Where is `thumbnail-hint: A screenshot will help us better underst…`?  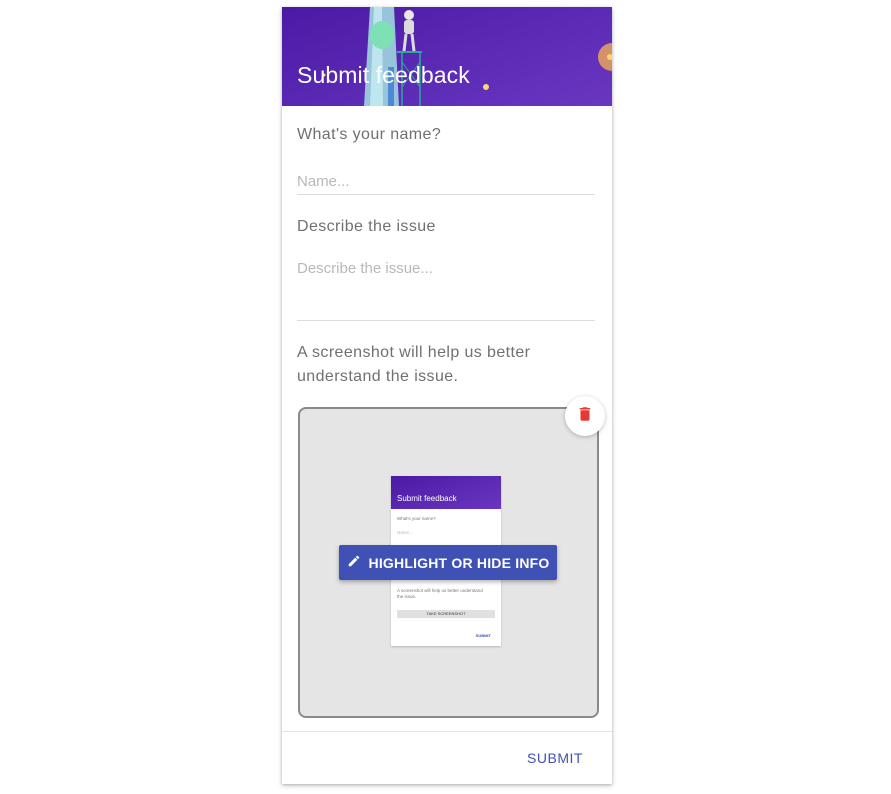 thumbnail-hint: A screenshot will help us better underst… is located at coordinates (440, 593).